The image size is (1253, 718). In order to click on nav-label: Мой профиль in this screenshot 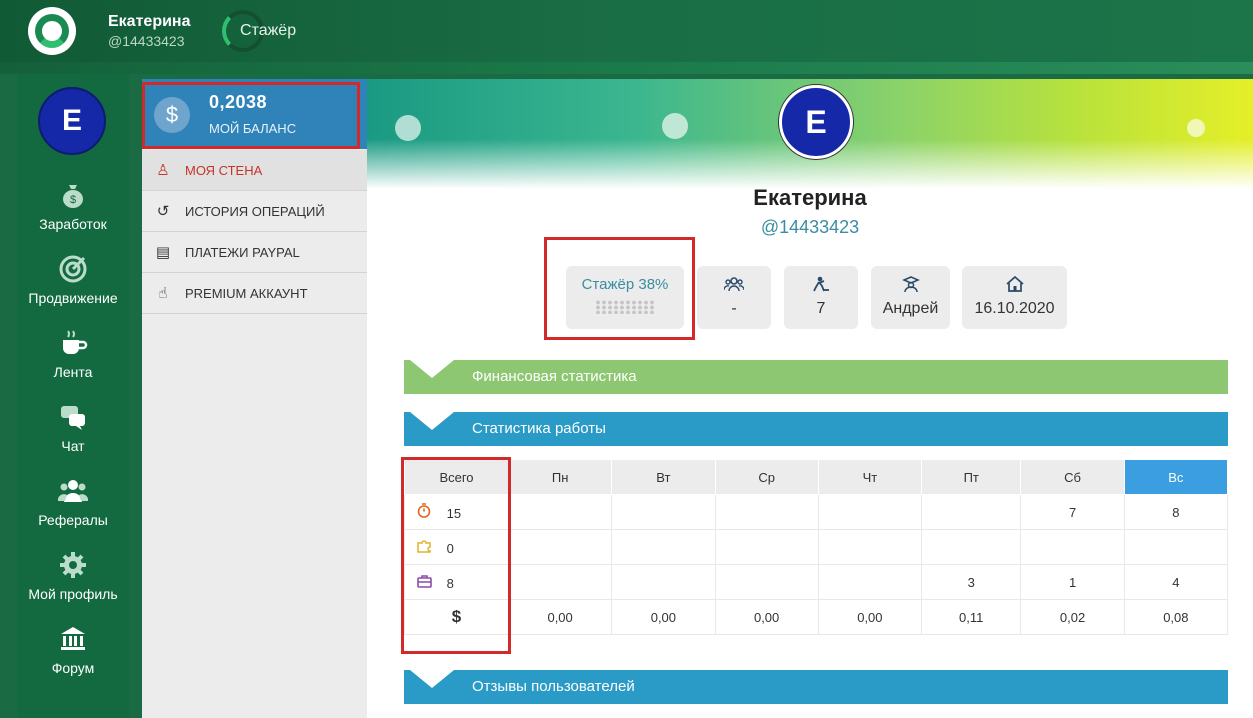, I will do `click(73, 594)`.